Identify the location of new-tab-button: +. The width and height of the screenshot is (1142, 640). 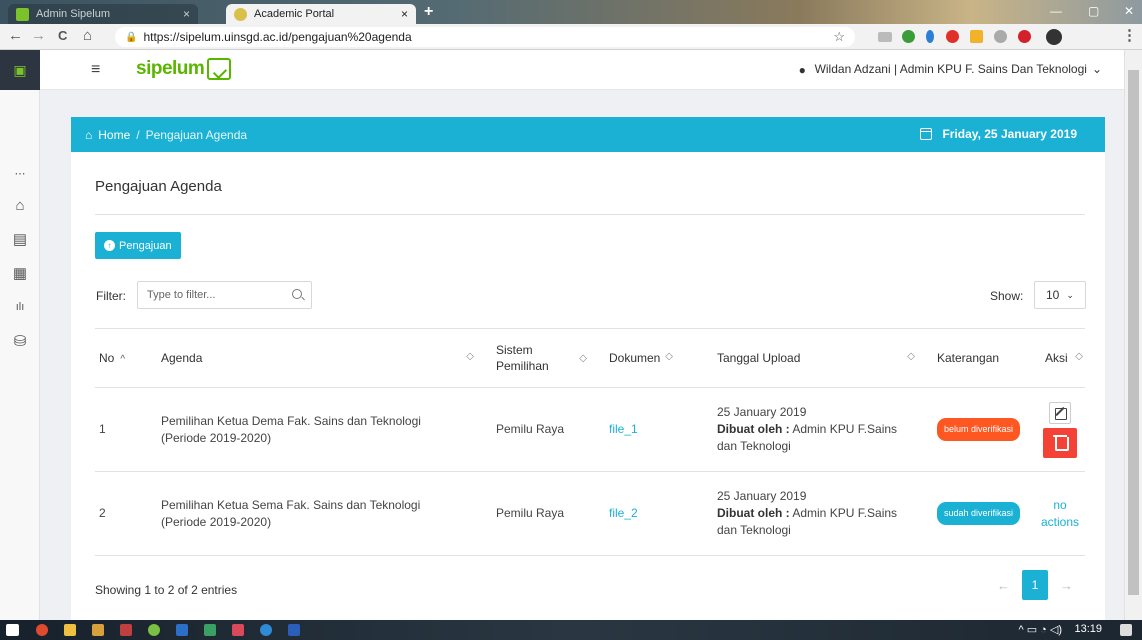
(428, 12).